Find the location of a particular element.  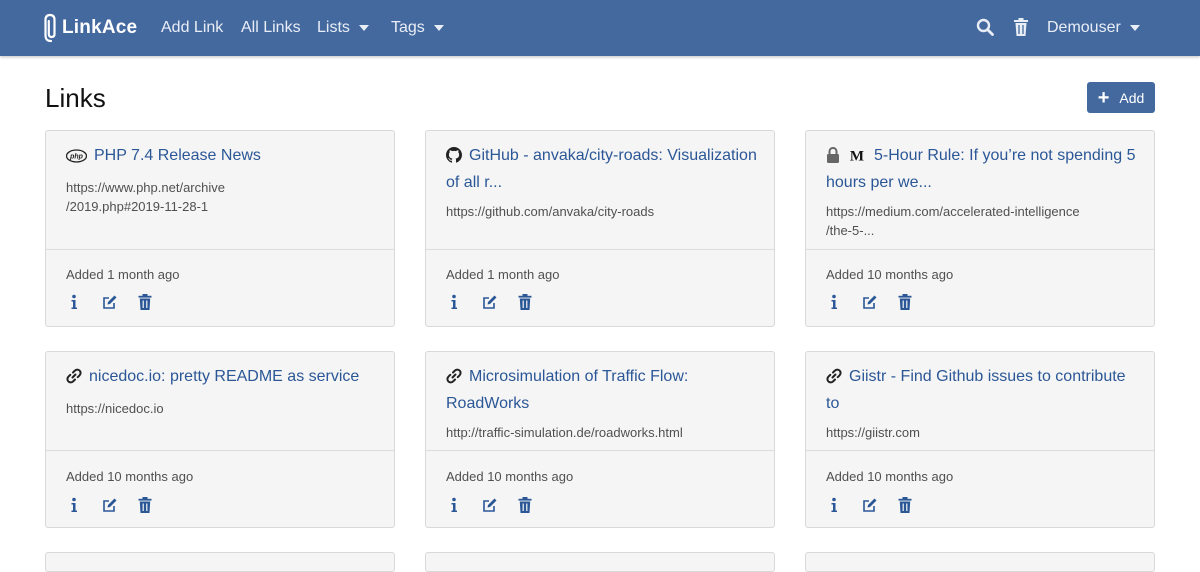

plus-icon: + is located at coordinates (1103, 97).